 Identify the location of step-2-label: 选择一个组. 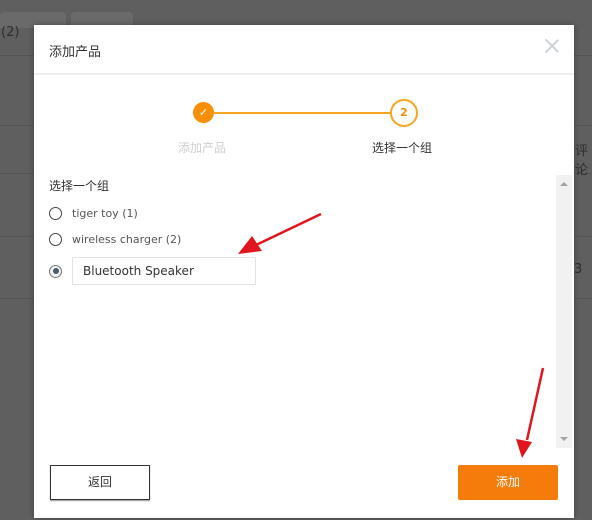
(402, 148).